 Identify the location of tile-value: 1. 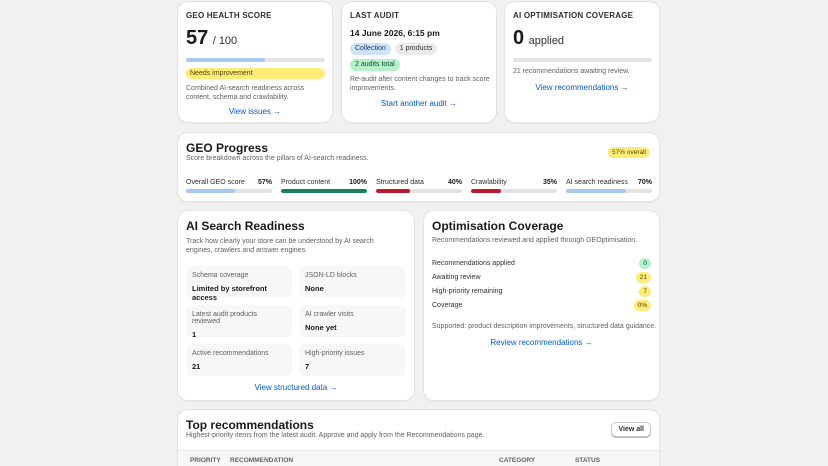
(194, 334).